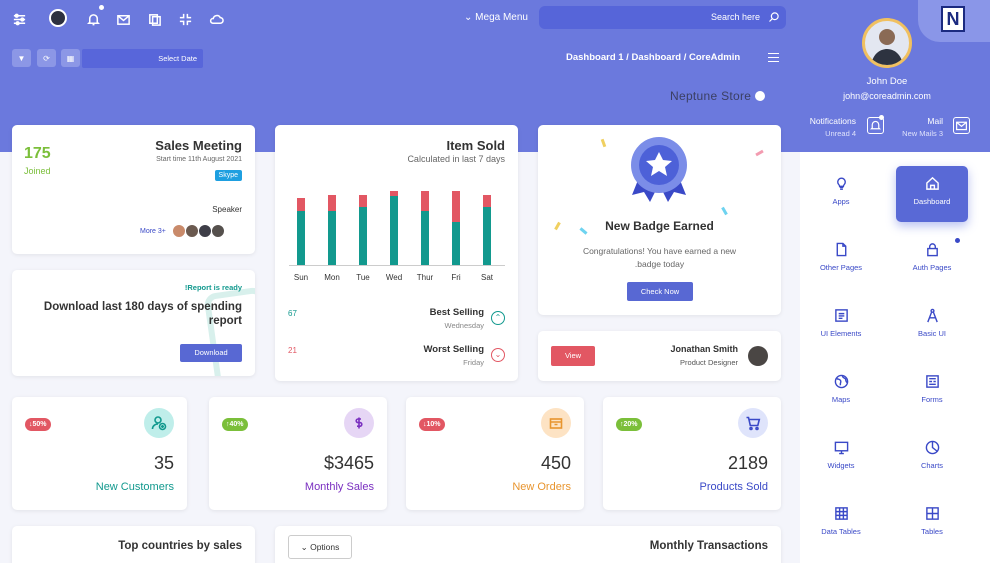  I want to click on sidebar-item-forms: Forms, so click(932, 392).